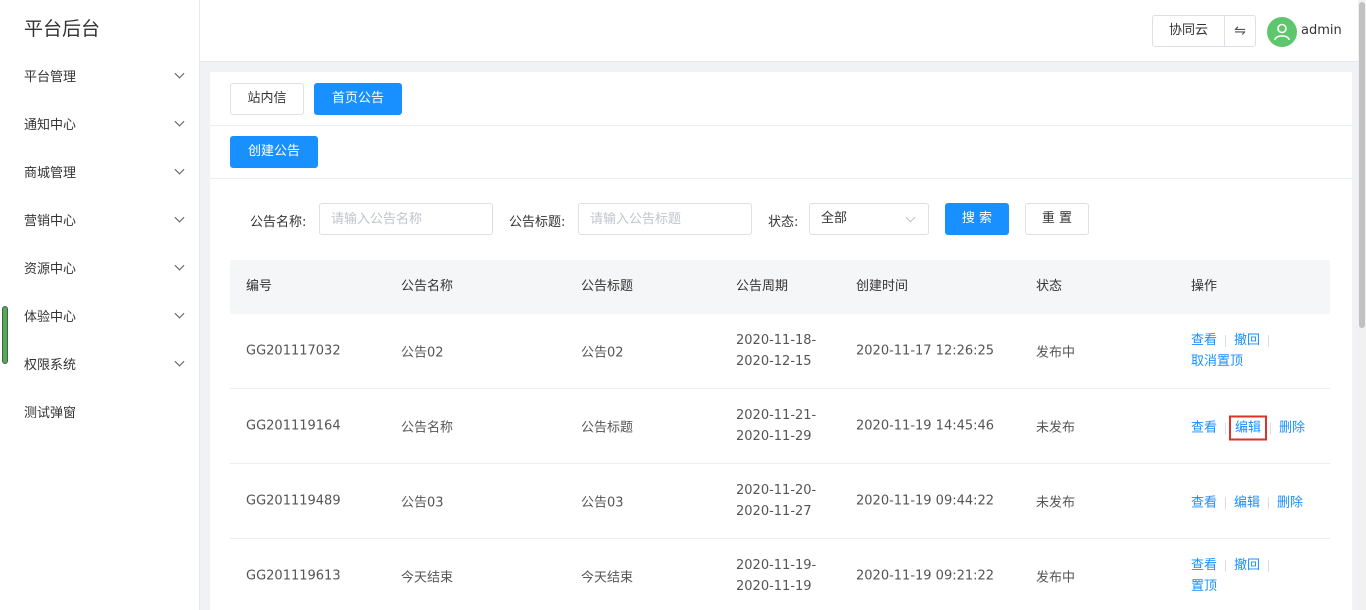 Image resolution: width=1366 pixels, height=610 pixels. I want to click on period-end: 2020-11-29, so click(774, 436).